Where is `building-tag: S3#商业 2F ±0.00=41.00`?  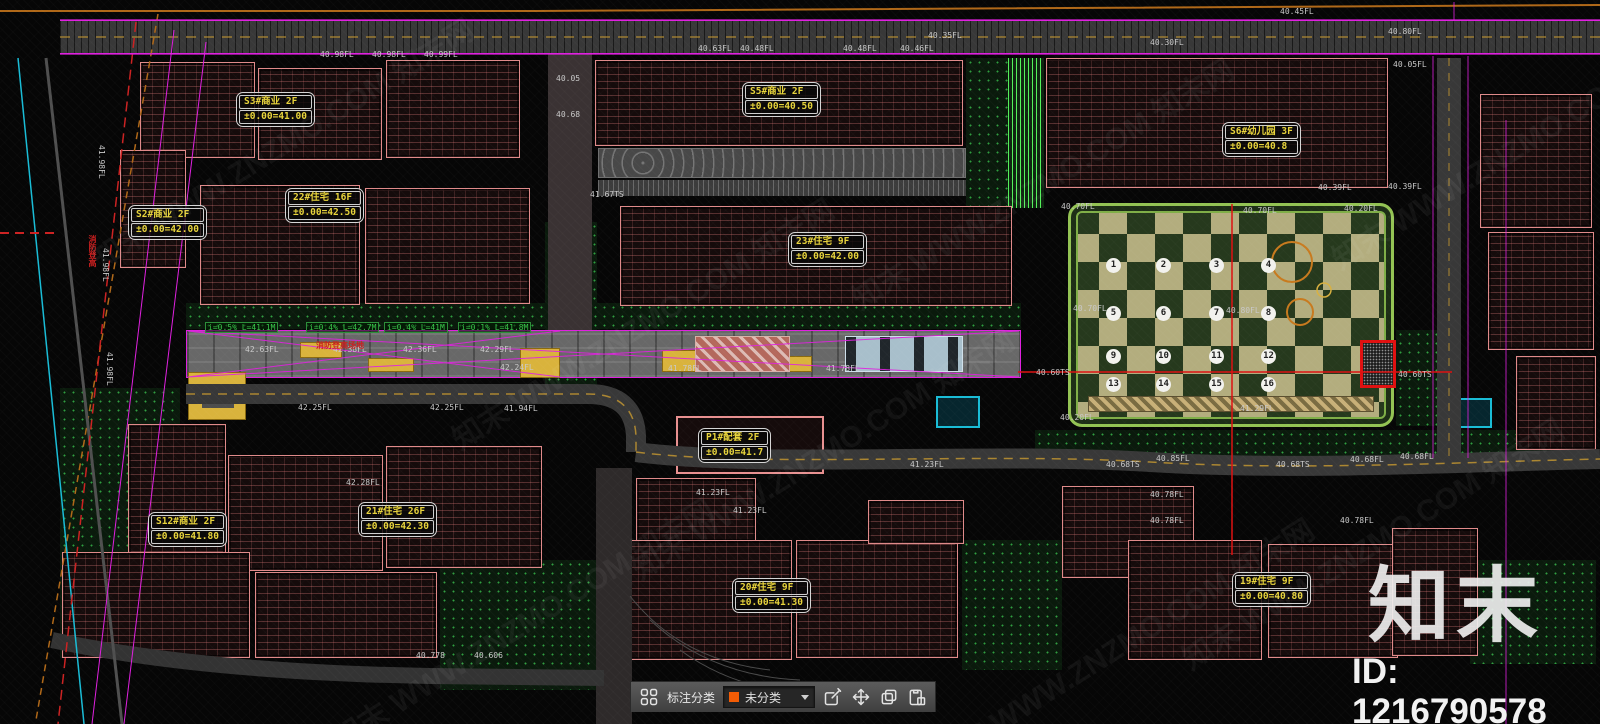
building-tag: S3#商业 2F ±0.00=41.00 is located at coordinates (275, 109).